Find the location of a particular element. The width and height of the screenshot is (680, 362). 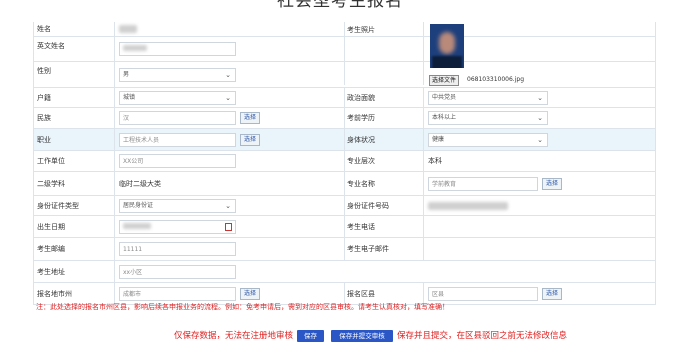

occupation-label: 职业 is located at coordinates (44, 139).